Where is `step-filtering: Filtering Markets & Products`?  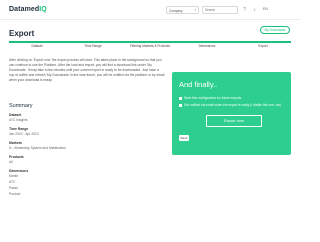 step-filtering: Filtering Markets & Products is located at coordinates (150, 46).